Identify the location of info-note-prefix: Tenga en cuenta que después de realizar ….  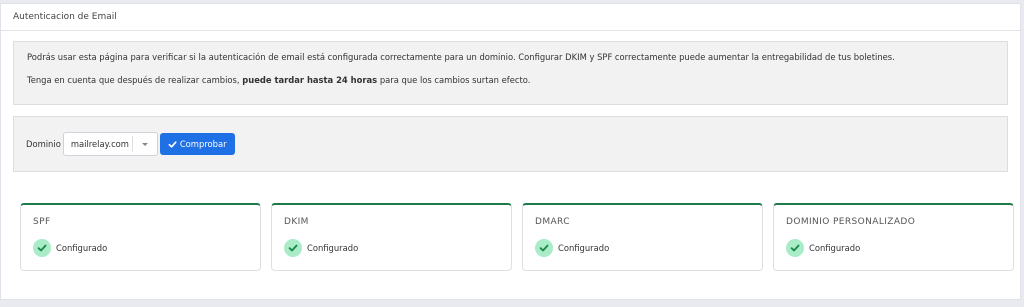
(135, 79).